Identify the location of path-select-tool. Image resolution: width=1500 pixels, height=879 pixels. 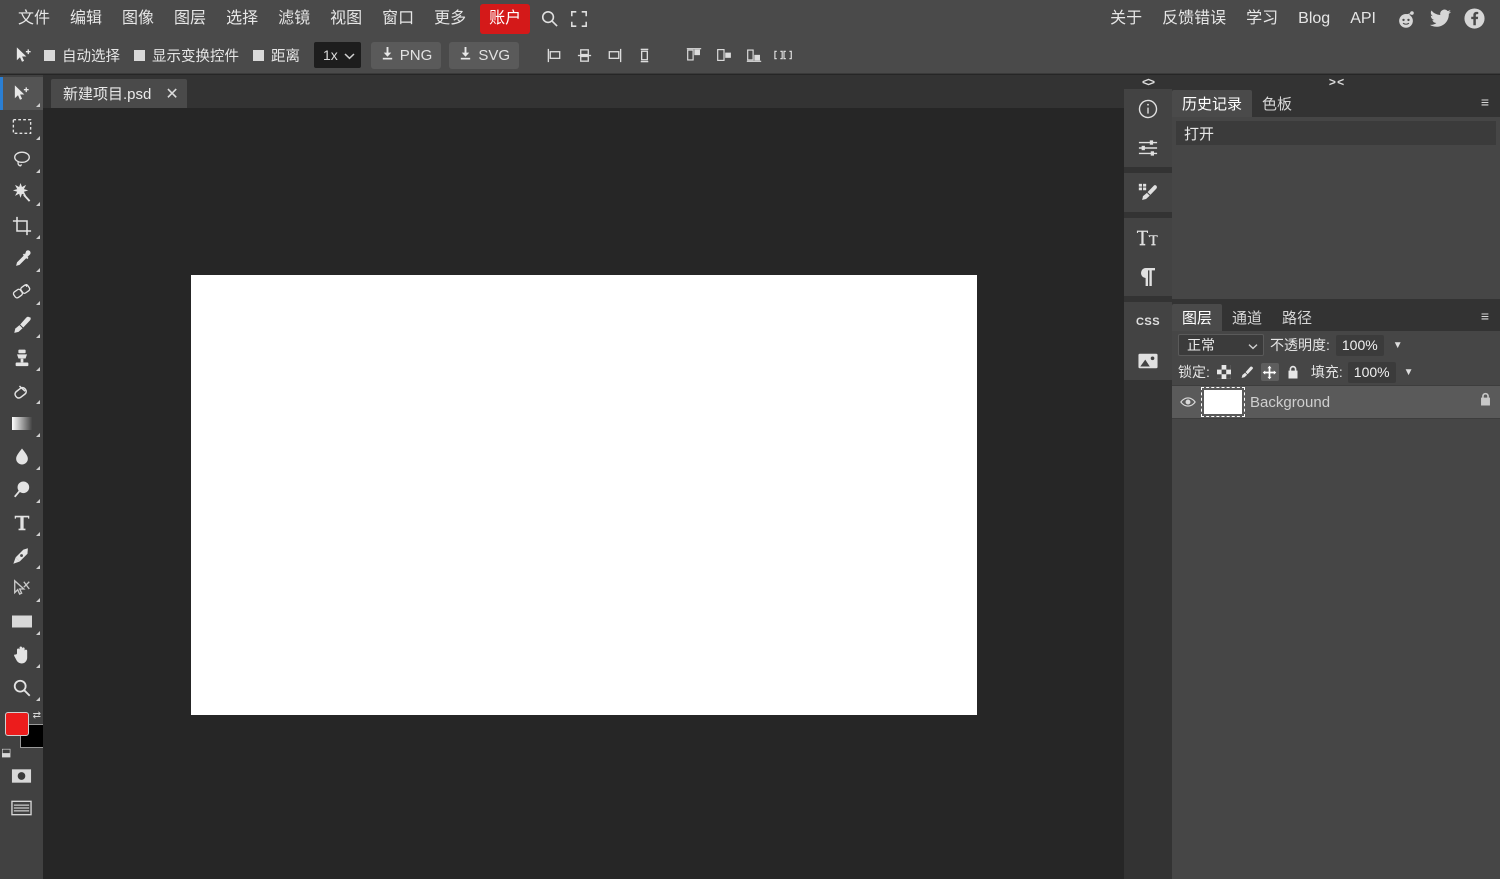
(21, 588).